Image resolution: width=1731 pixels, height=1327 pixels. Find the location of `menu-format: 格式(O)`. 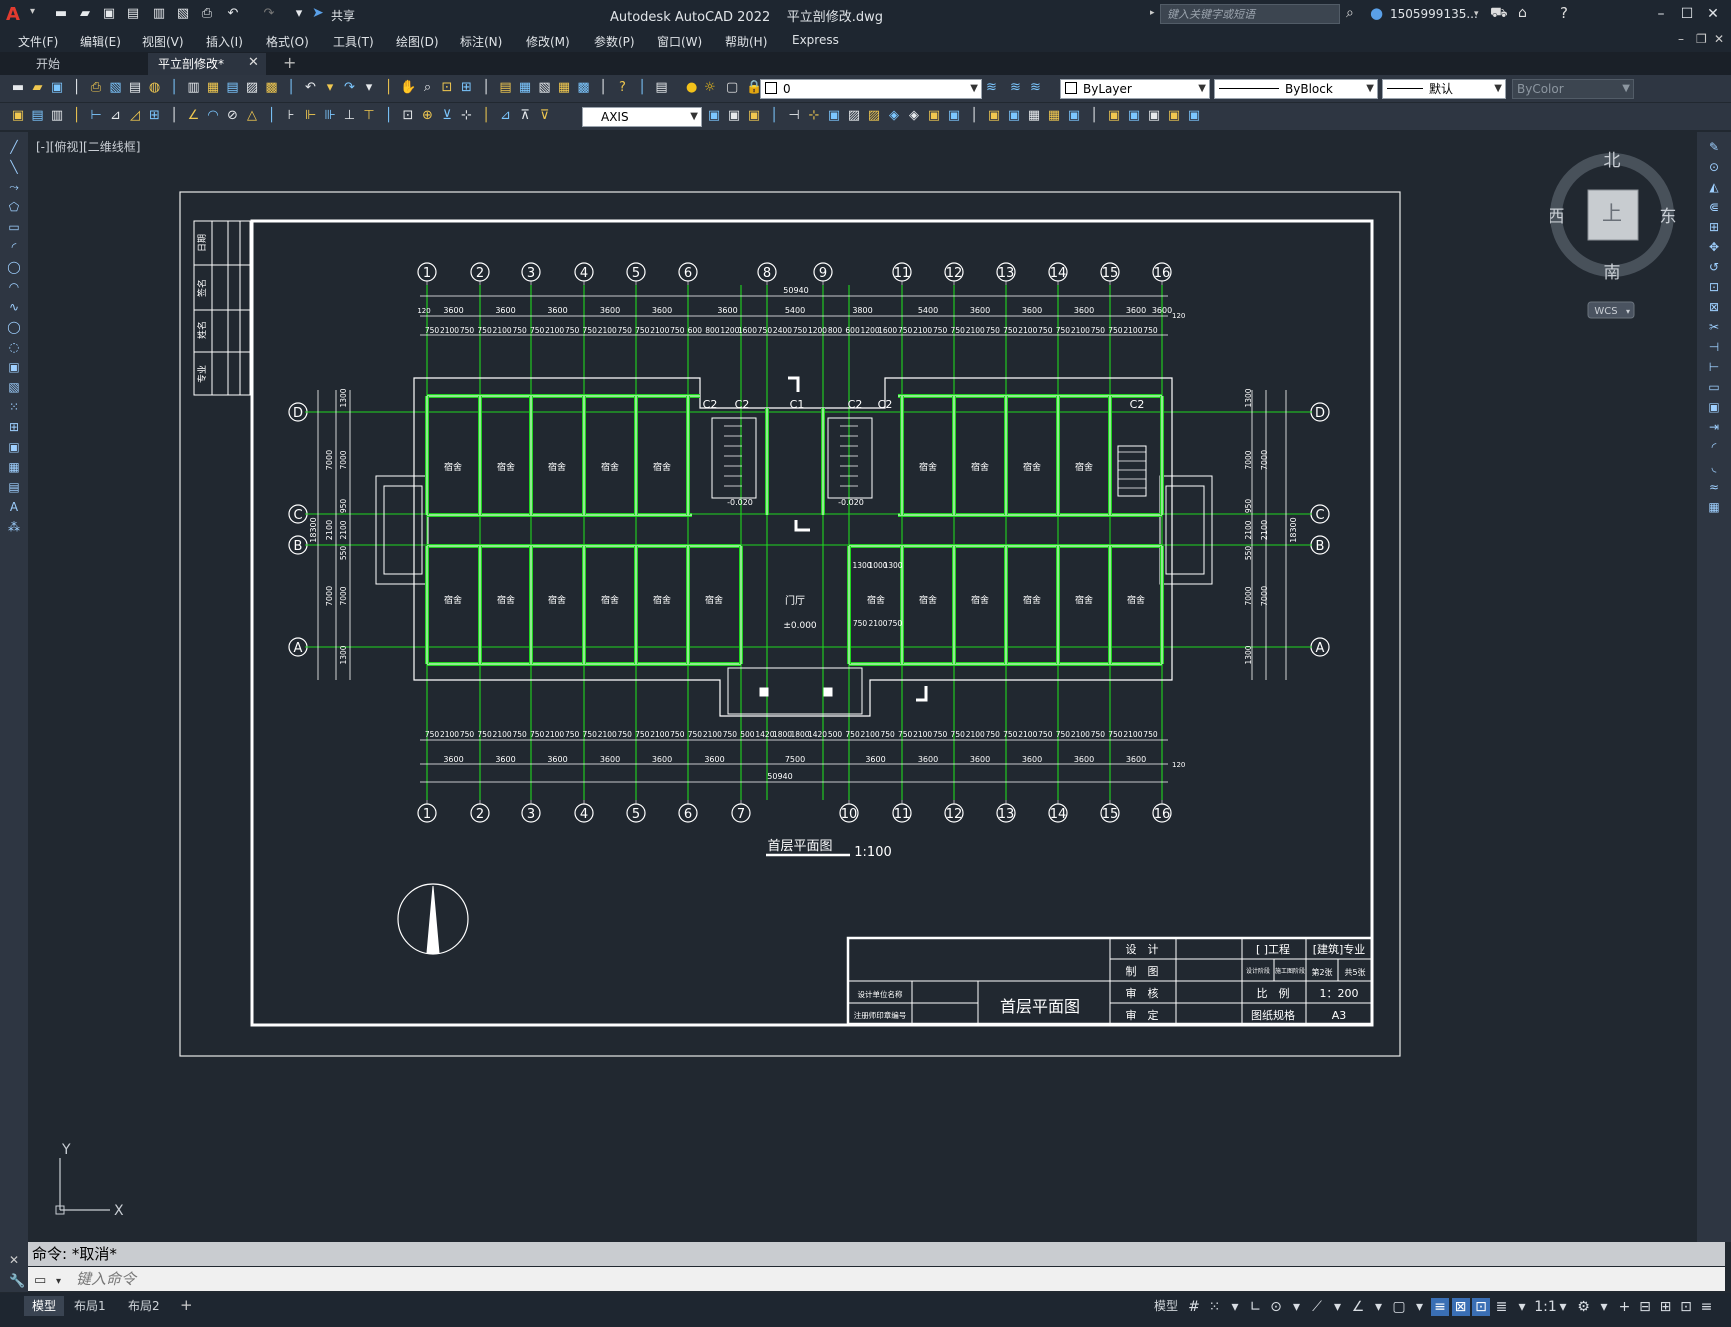

menu-format: 格式(O) is located at coordinates (287, 41).